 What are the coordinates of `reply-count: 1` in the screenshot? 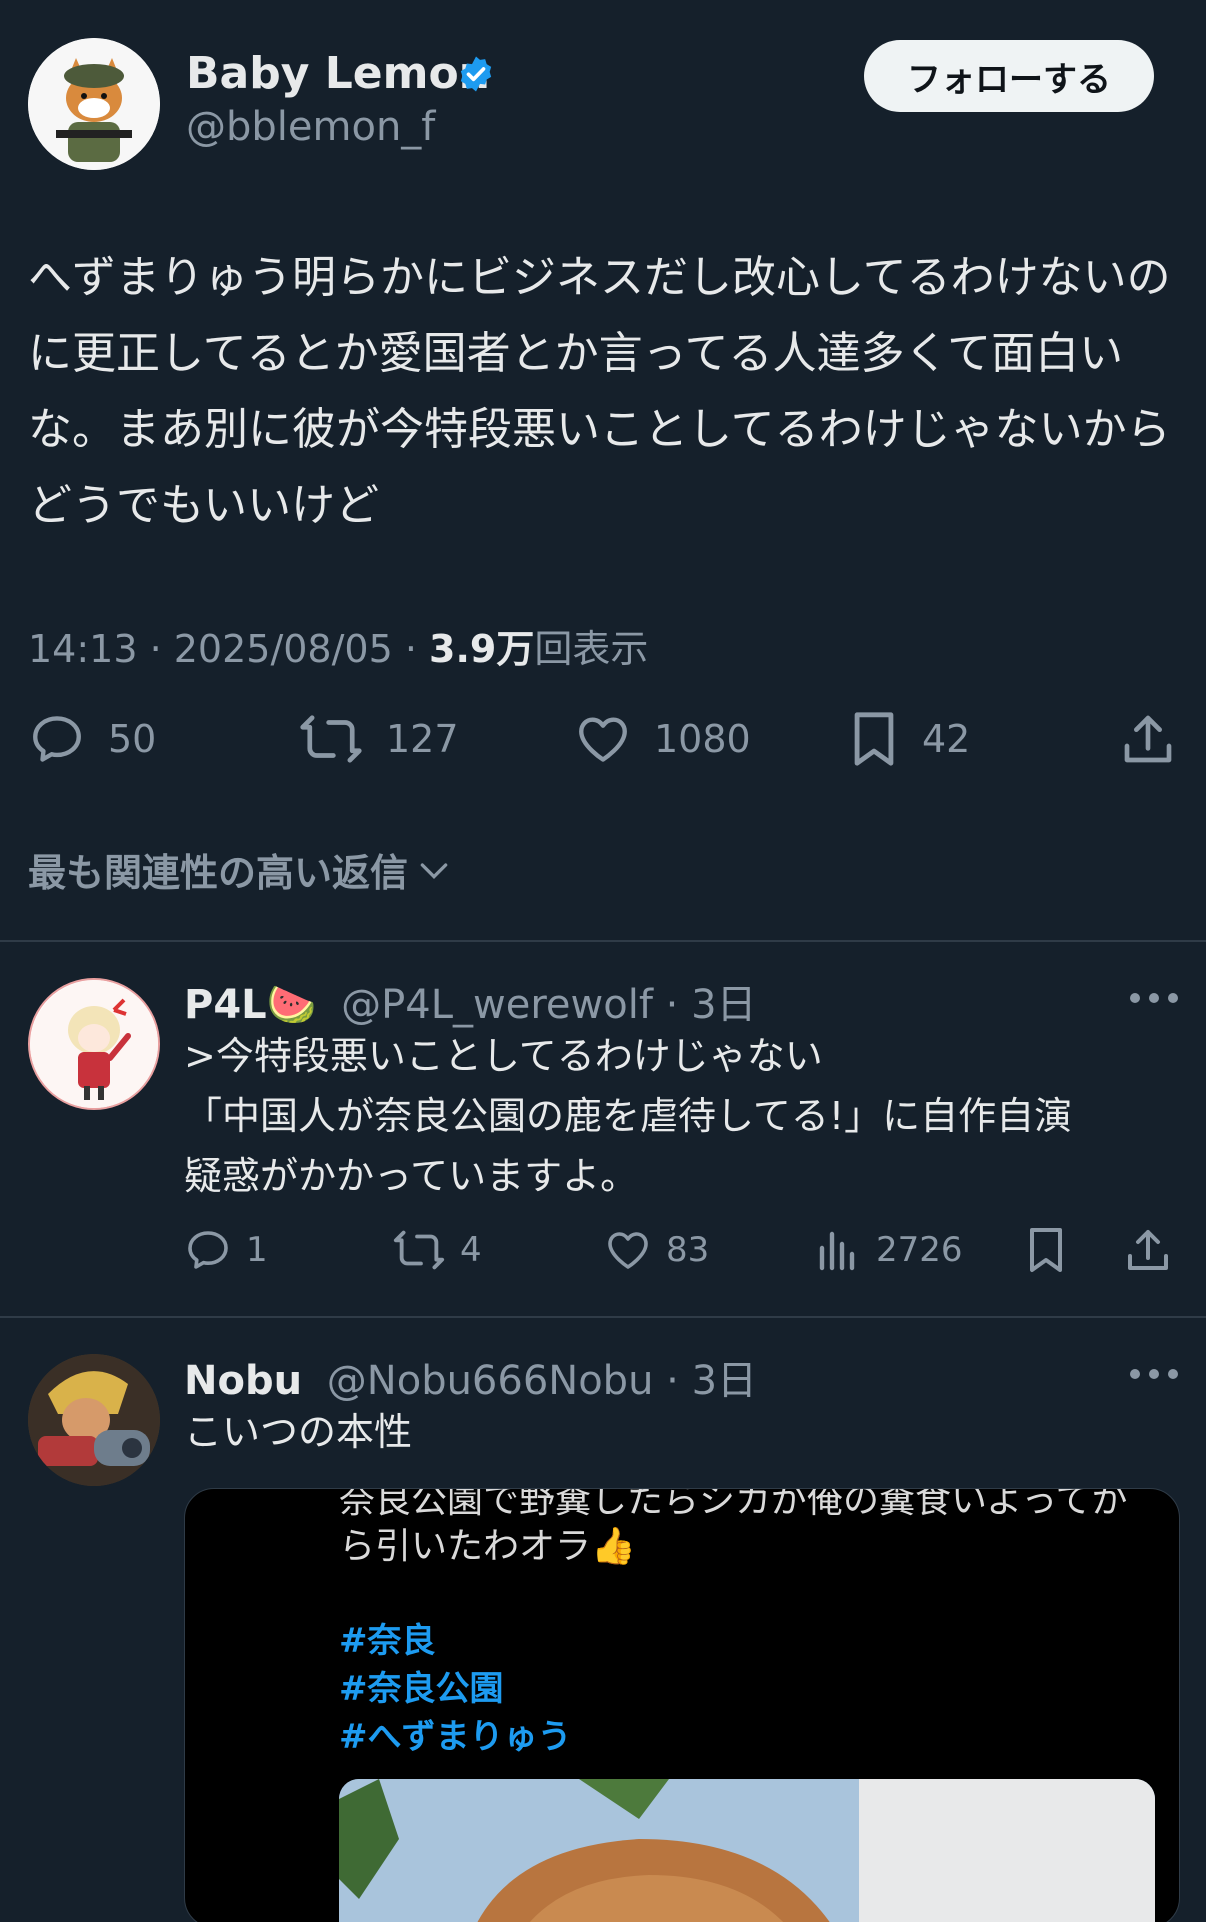 It's located at (257, 1250).